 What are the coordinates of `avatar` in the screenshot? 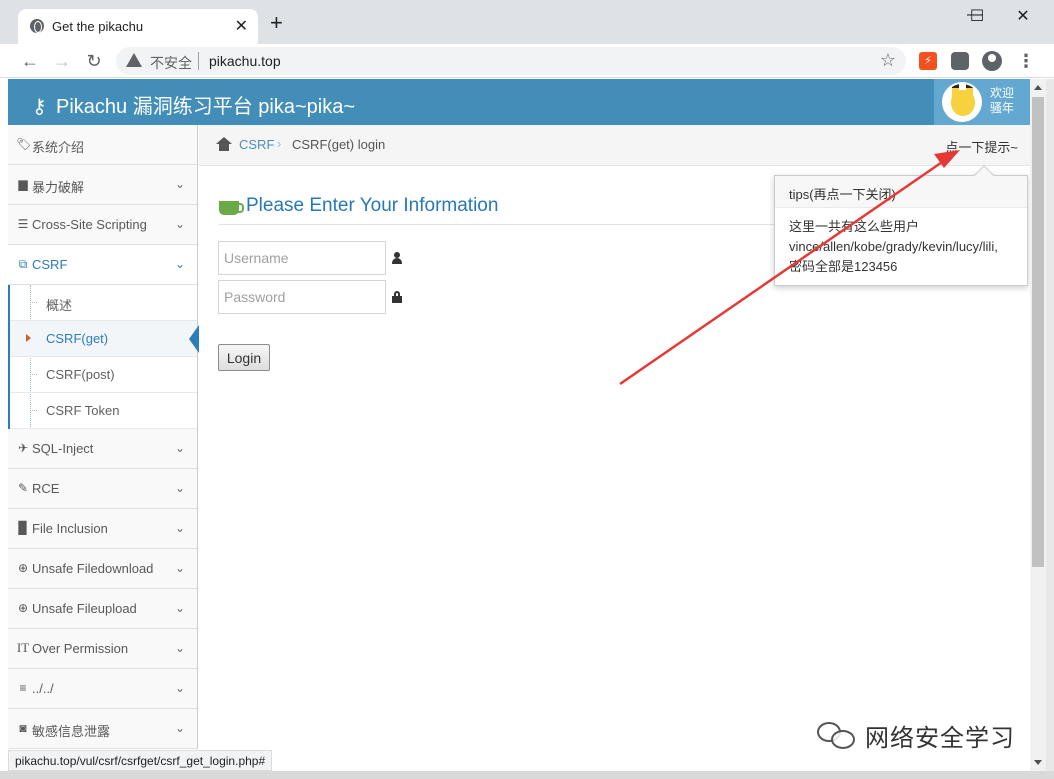 It's located at (962, 102).